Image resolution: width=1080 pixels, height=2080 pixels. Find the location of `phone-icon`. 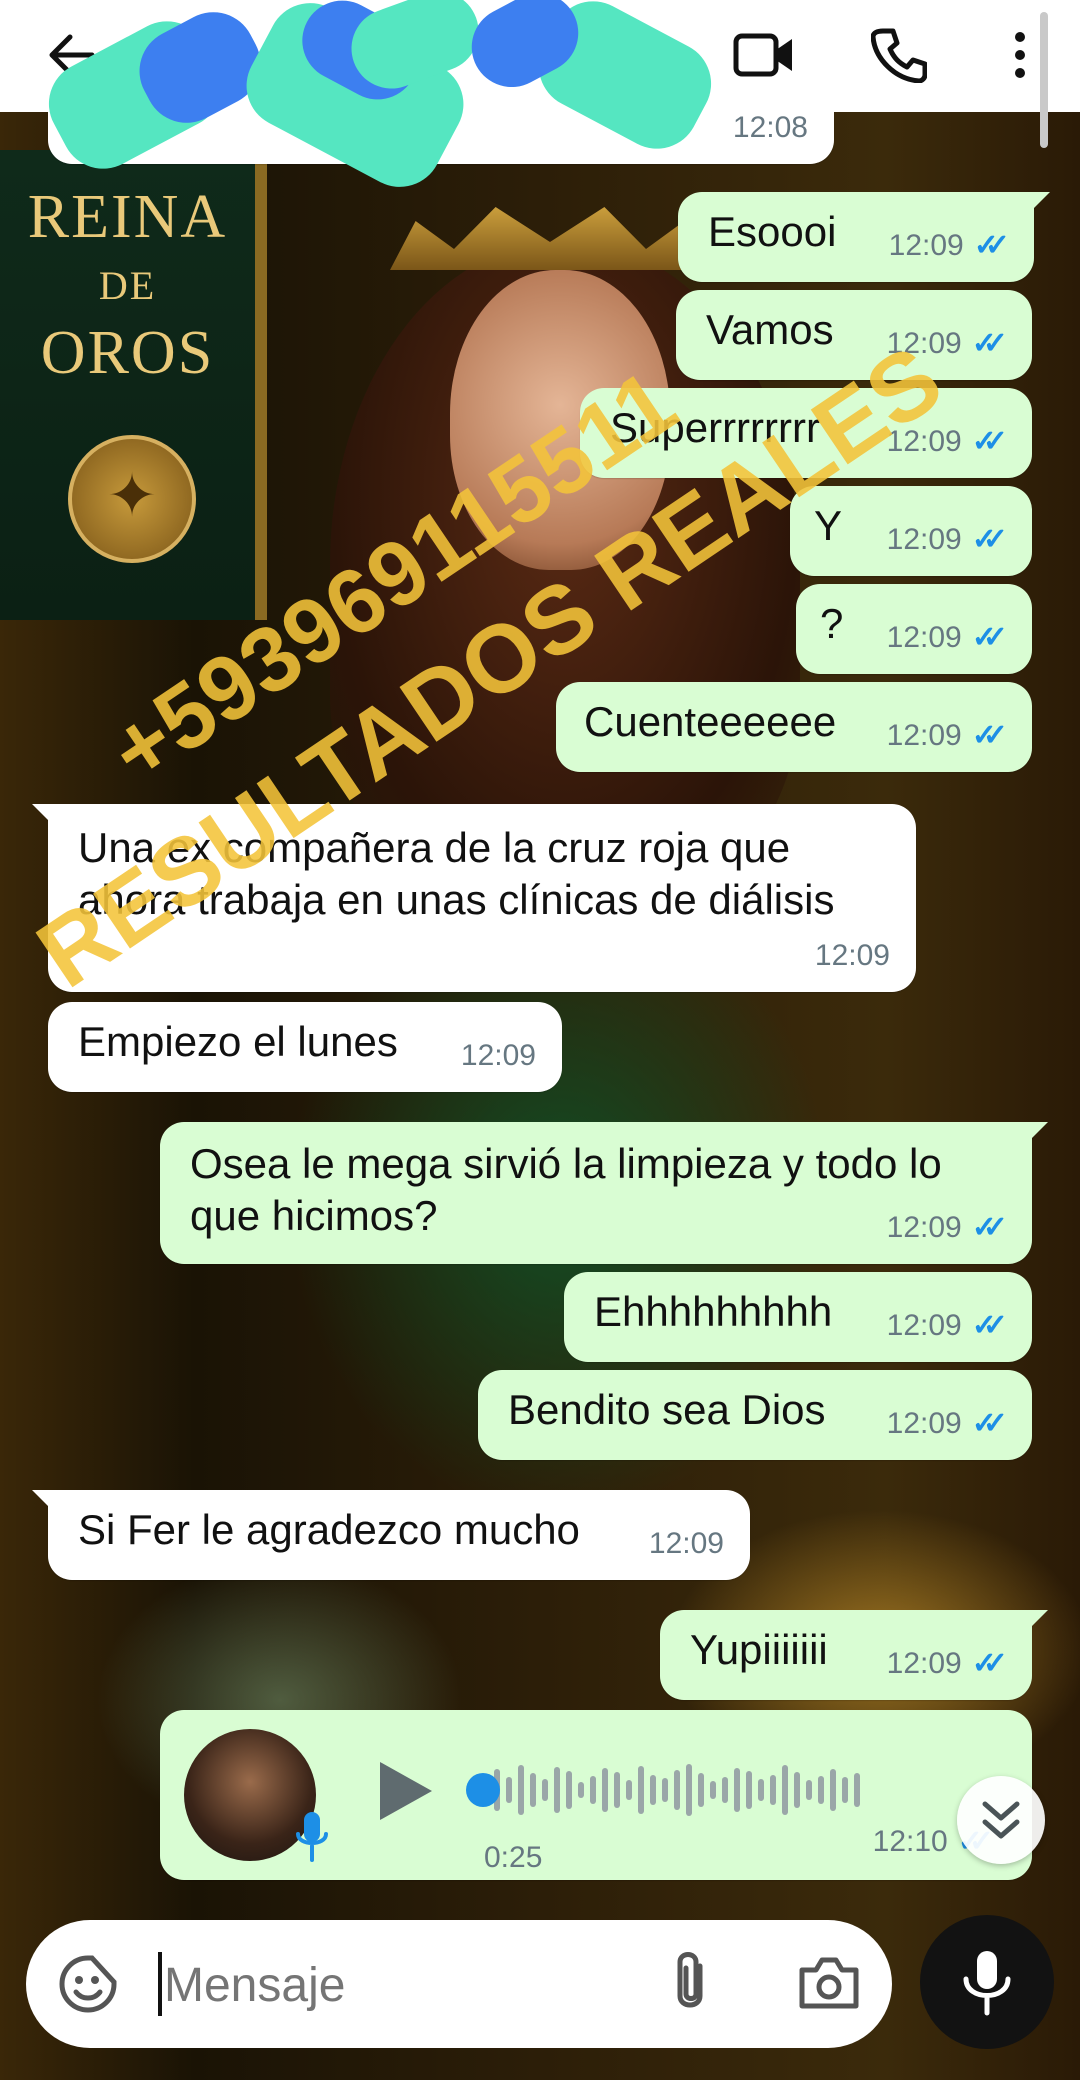

phone-icon is located at coordinates (899, 55).